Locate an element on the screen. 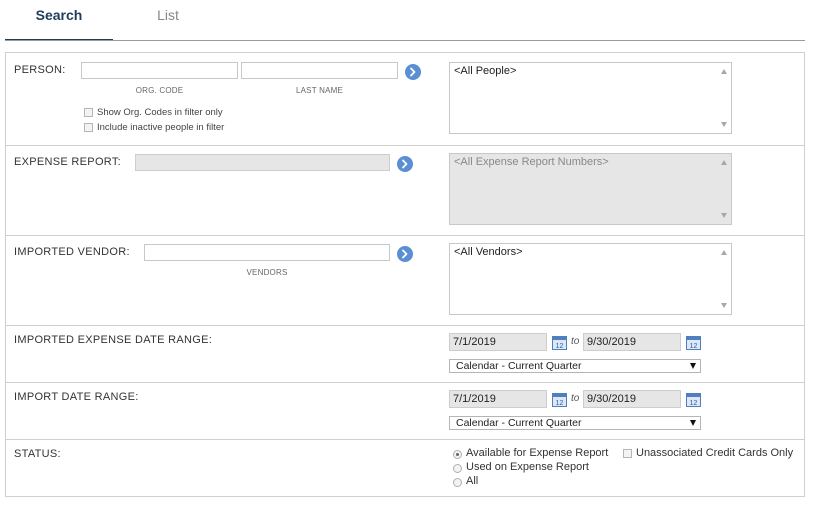 The image size is (817, 516). status-all-label: All is located at coordinates (472, 481).